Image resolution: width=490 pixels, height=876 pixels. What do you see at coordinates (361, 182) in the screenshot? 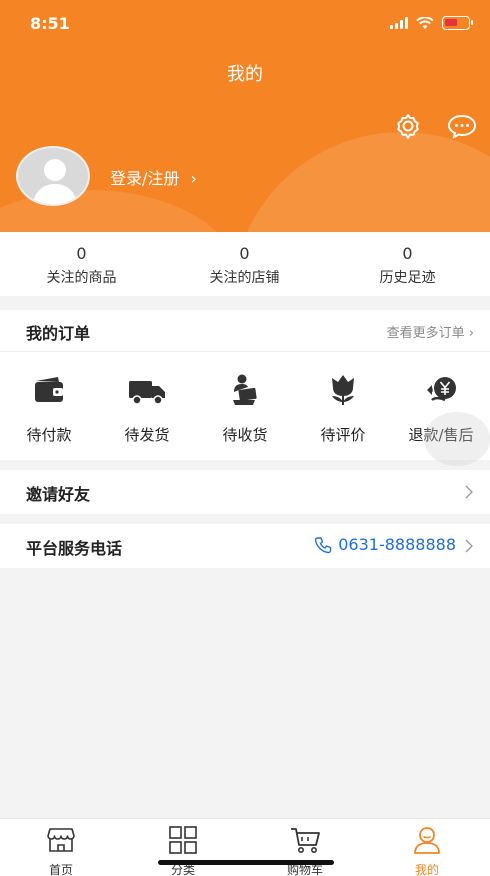
I see `header-decor-circle` at bounding box center [361, 182].